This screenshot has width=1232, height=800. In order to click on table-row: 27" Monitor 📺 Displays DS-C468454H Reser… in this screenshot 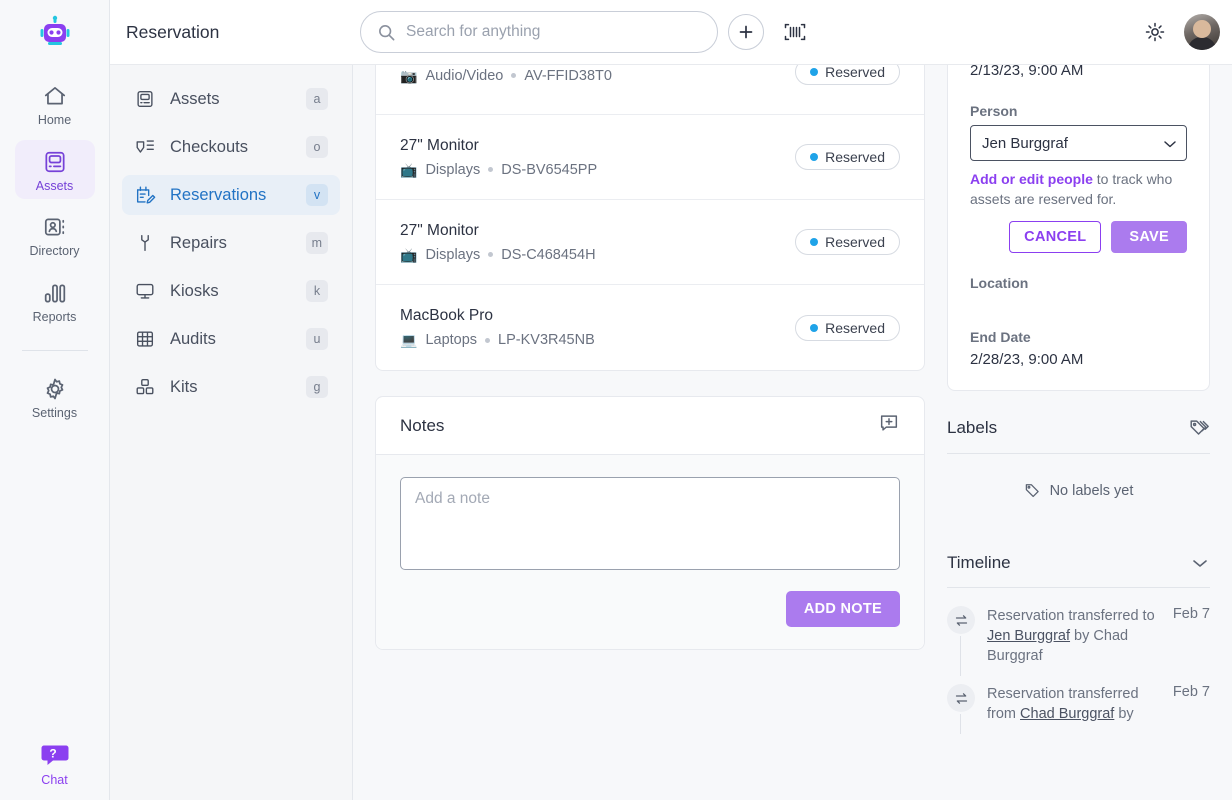, I will do `click(650, 242)`.